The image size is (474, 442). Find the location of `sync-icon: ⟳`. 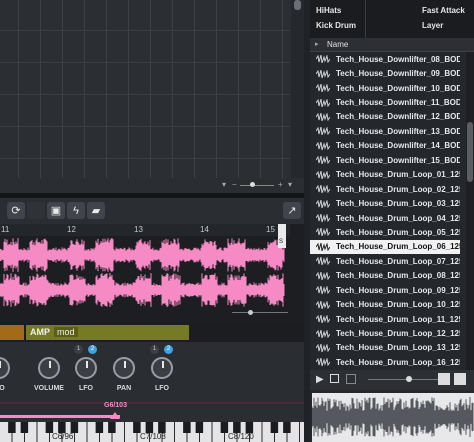

sync-icon: ⟳ is located at coordinates (16, 210).